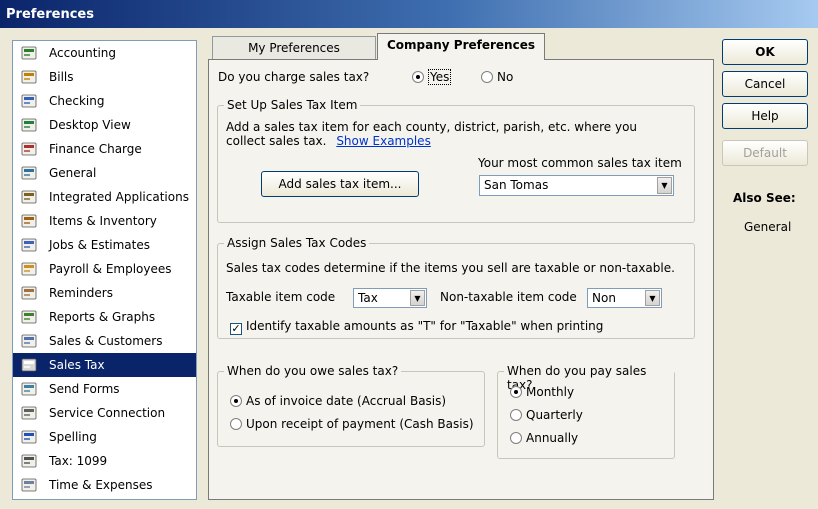 The image size is (818, 509). Describe the element at coordinates (81, 293) in the screenshot. I see `sidebar-item-label: Reminders` at that location.